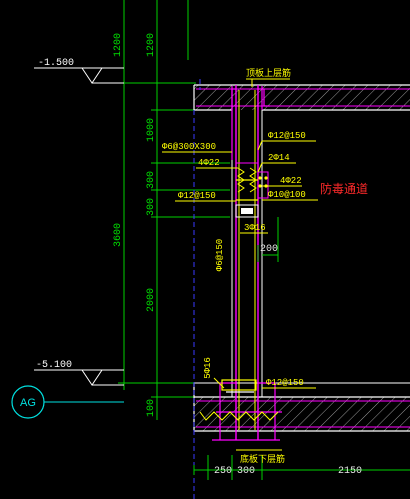  What do you see at coordinates (189, 147) in the screenshot?
I see `rebar-label-6-300: Φ6@300X300` at bounding box center [189, 147].